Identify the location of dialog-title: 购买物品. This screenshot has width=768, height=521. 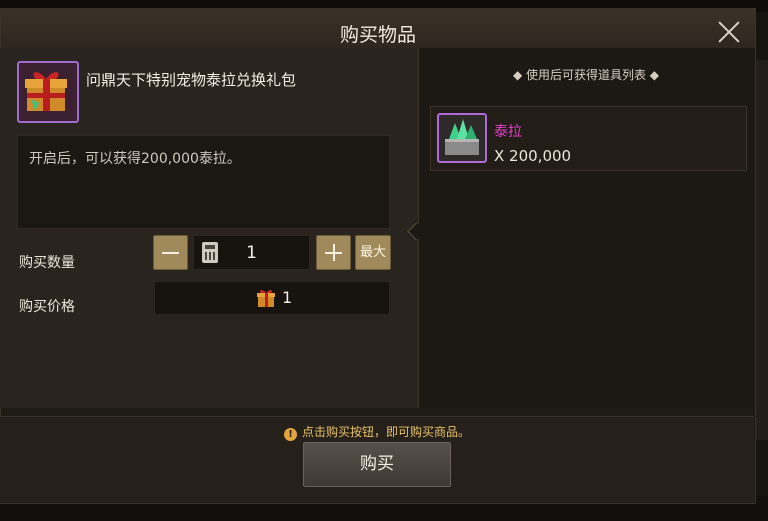
(377, 35).